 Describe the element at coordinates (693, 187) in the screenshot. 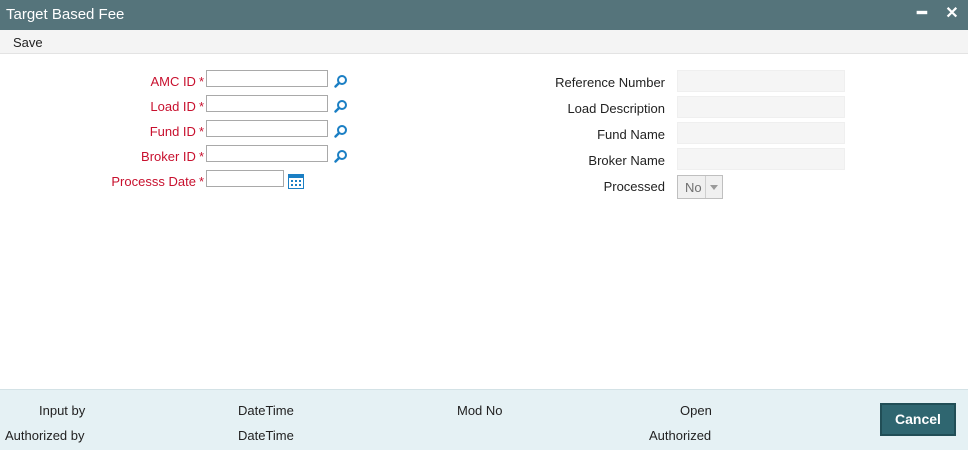

I see `processed-value: No` at that location.